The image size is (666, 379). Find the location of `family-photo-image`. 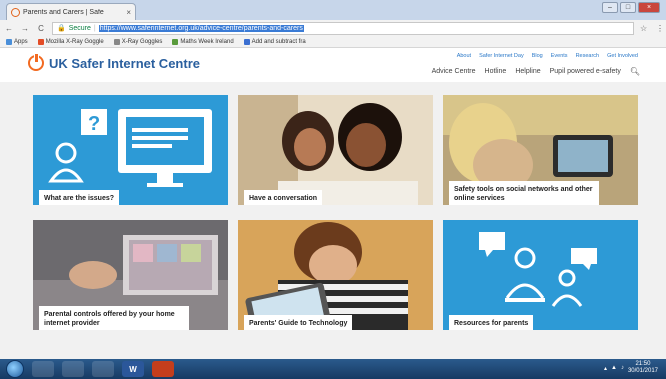

family-photo-image is located at coordinates (335, 150).